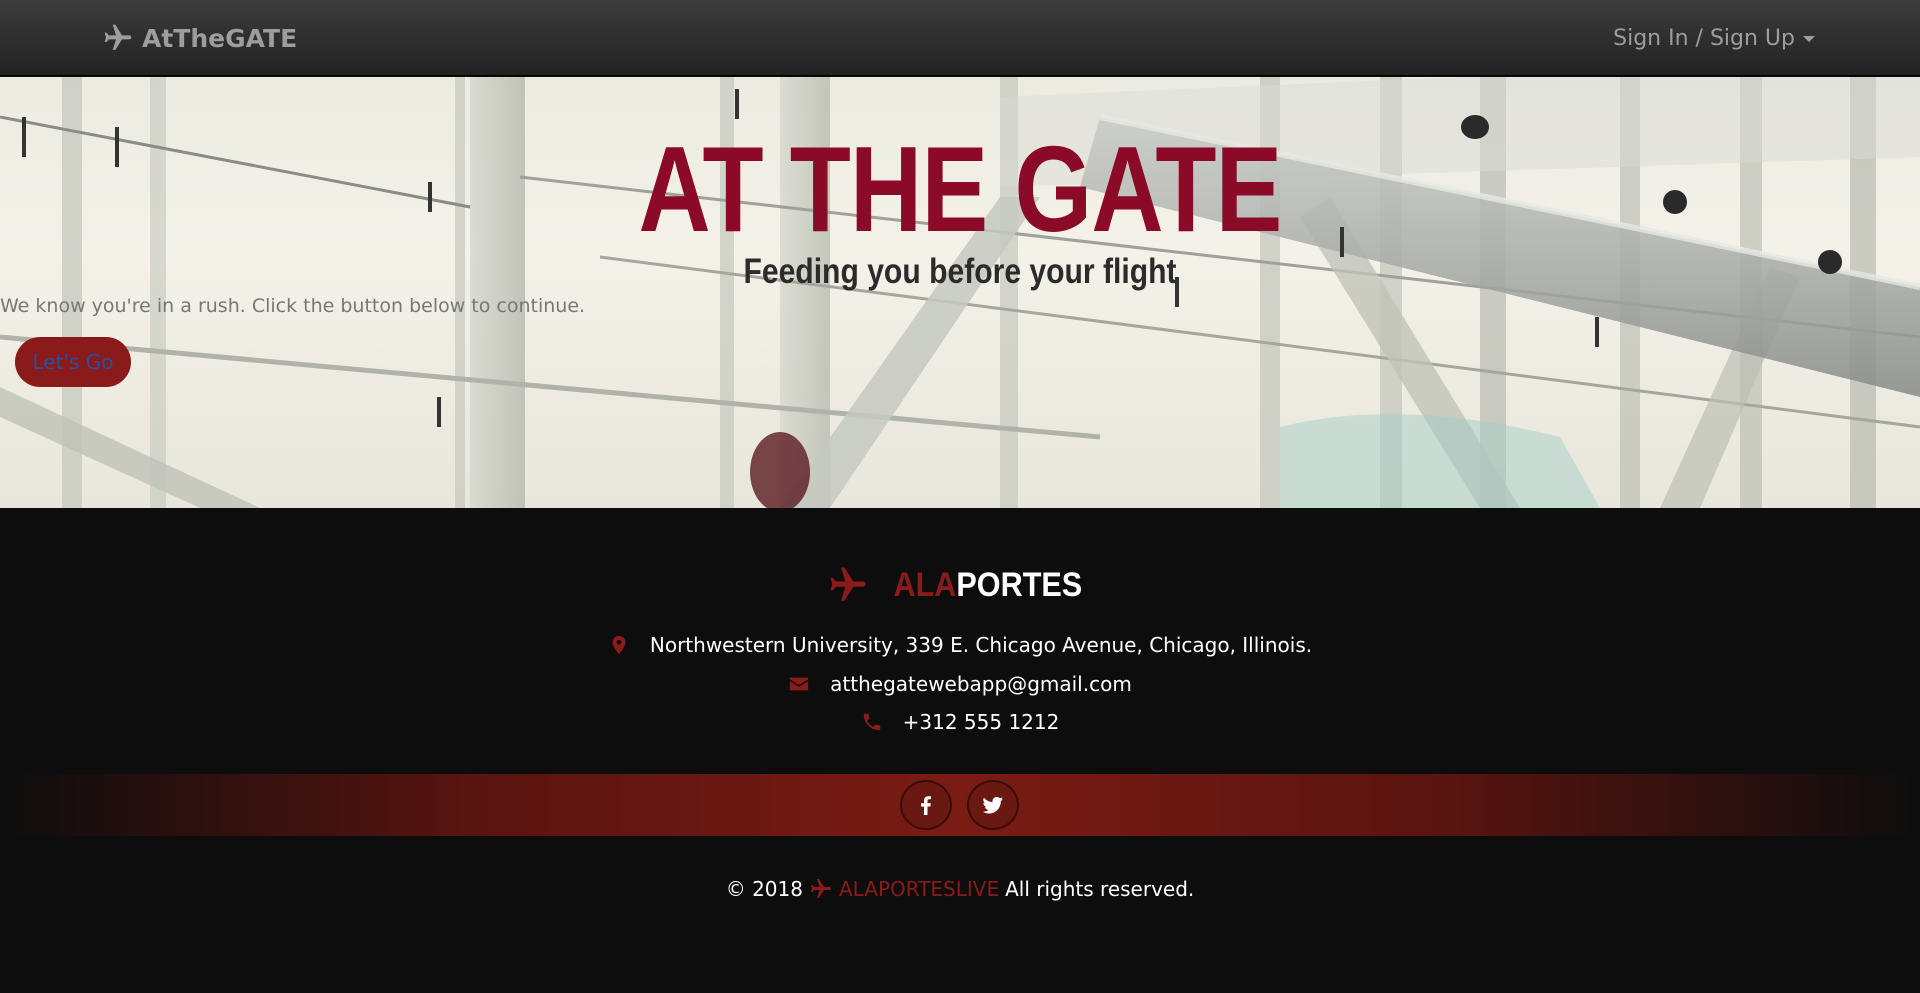 Image resolution: width=1920 pixels, height=993 pixels. What do you see at coordinates (919, 889) in the screenshot?
I see `copyright-brand-link: ALAPORTESLIVE` at bounding box center [919, 889].